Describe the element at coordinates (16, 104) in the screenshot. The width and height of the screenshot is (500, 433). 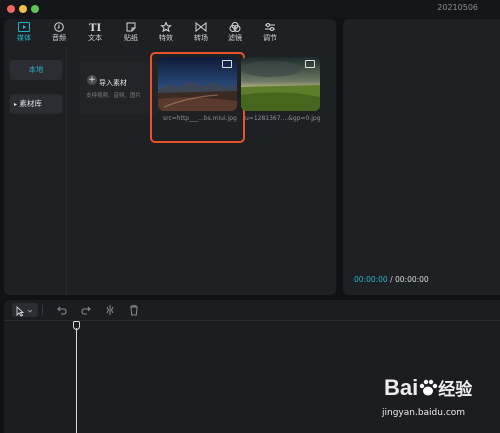
I see `caret-right-icon: ▸` at that location.